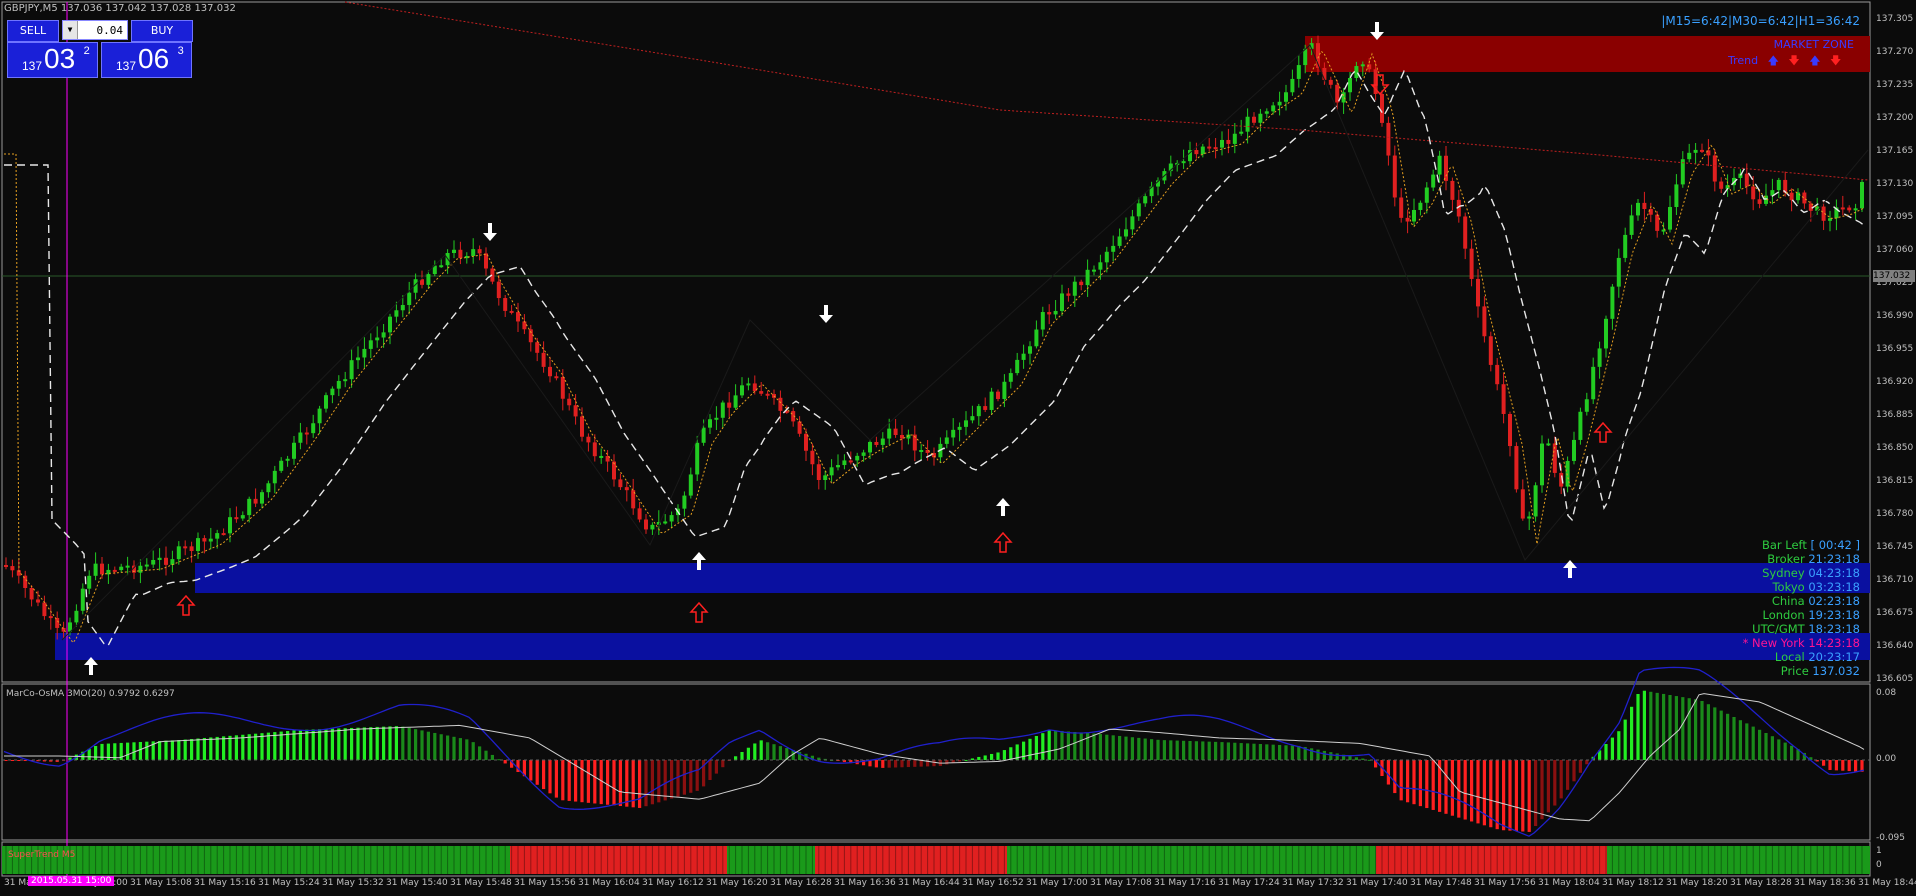 The height and width of the screenshot is (896, 1916). What do you see at coordinates (33, 31) in the screenshot?
I see `sell-button: SELL` at bounding box center [33, 31].